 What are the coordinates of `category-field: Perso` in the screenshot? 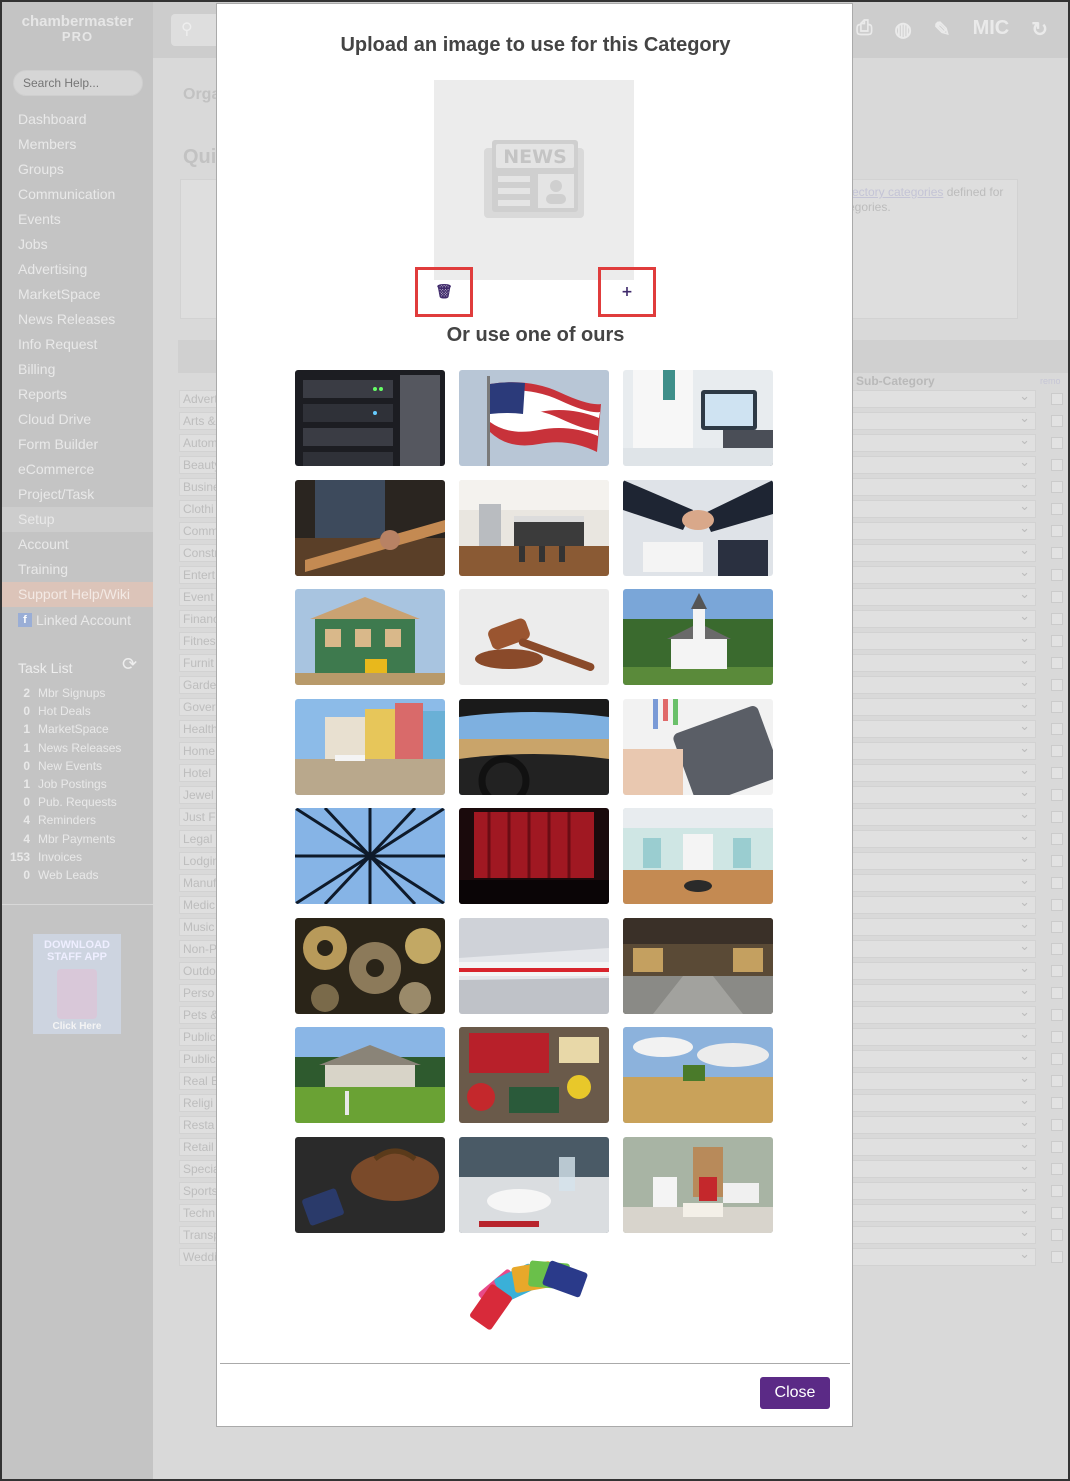 It's located at (199, 993).